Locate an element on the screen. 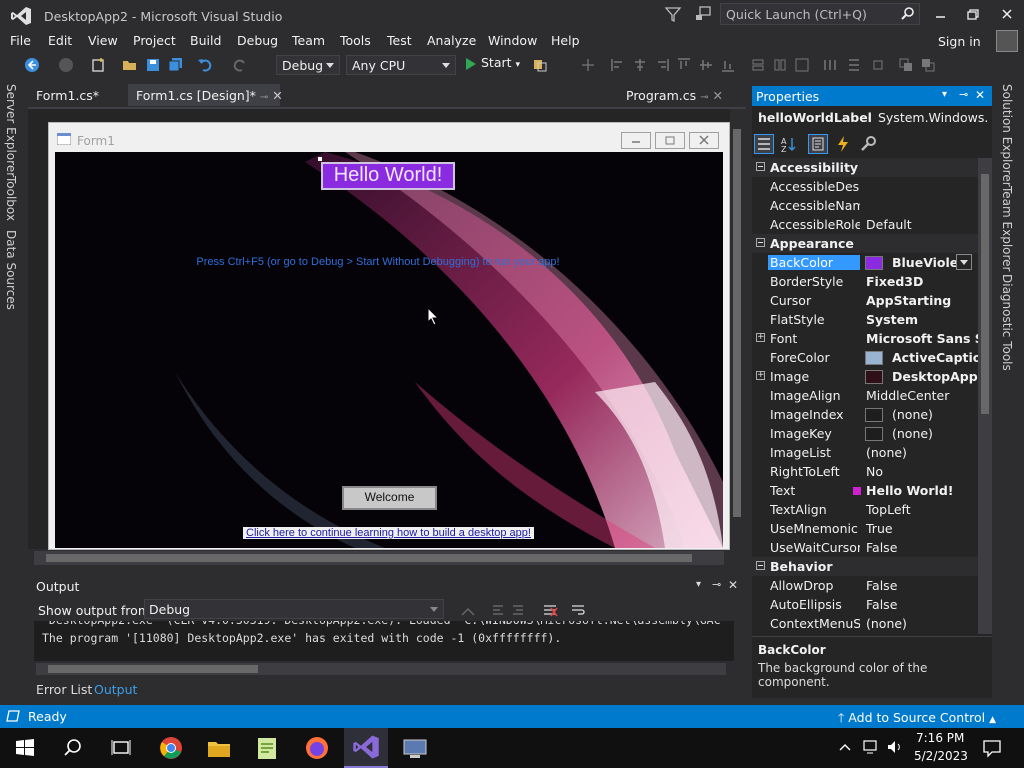  add-to-source-control-button: 🡑 Add to Source Control ▲ is located at coordinates (917, 719).